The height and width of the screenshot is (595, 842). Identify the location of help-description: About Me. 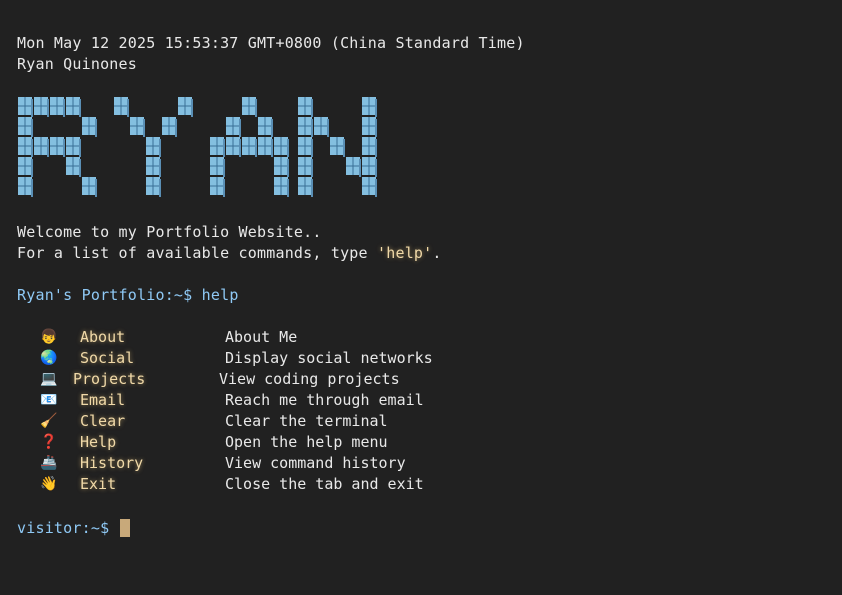
(261, 337).